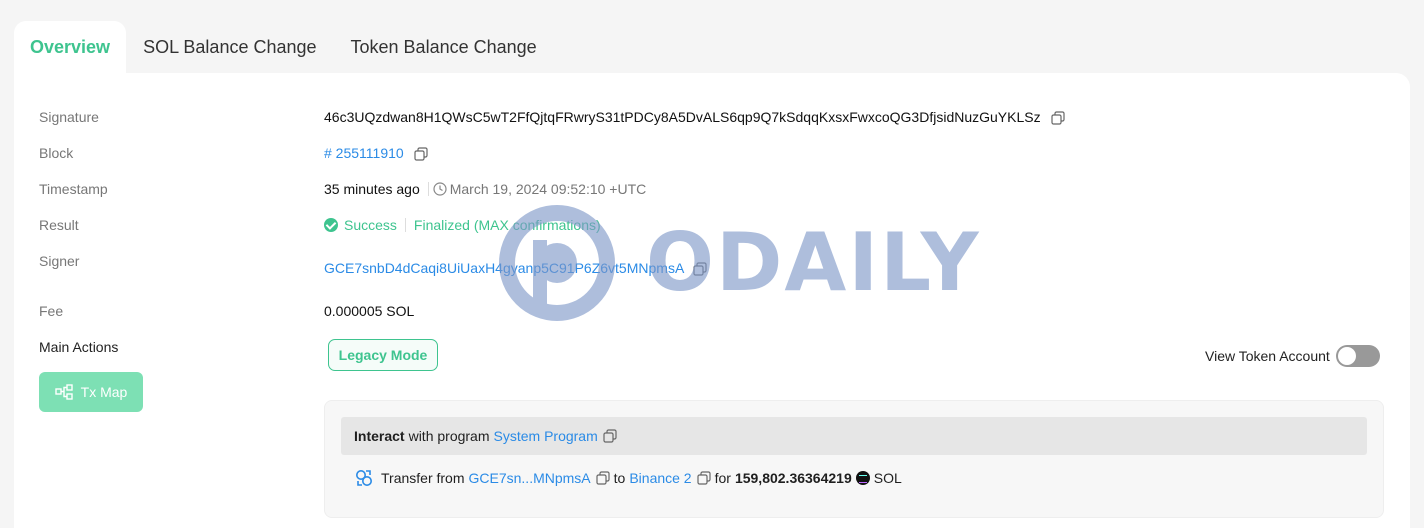  What do you see at coordinates (700, 269) in the screenshot?
I see `copy-signer-icon` at bounding box center [700, 269].